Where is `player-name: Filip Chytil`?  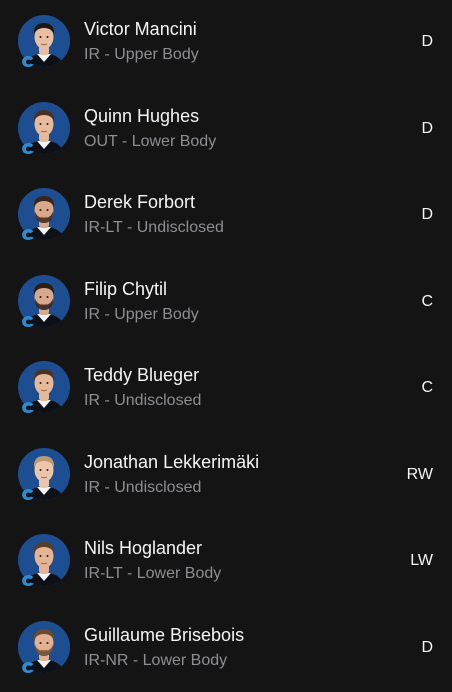
player-name: Filip Chytil is located at coordinates (126, 288).